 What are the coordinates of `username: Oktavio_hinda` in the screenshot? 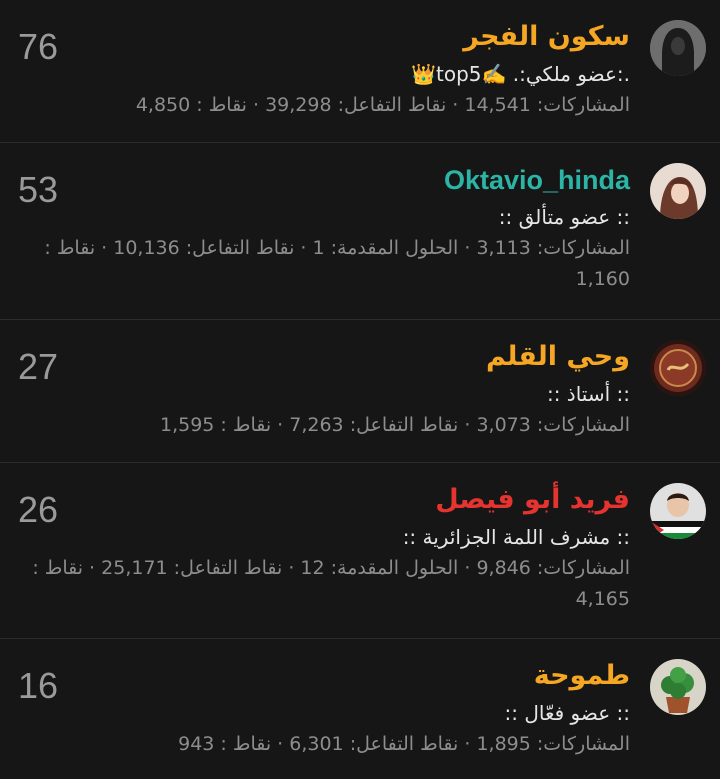 It's located at (322, 180).